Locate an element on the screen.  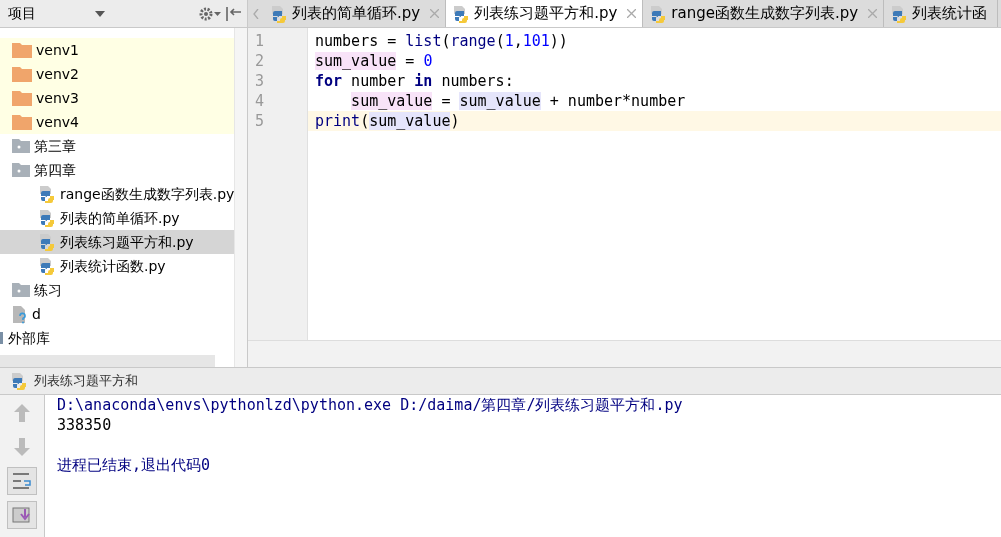
editor-tab: 列表练习题平方和.py is located at coordinates (545, 13).